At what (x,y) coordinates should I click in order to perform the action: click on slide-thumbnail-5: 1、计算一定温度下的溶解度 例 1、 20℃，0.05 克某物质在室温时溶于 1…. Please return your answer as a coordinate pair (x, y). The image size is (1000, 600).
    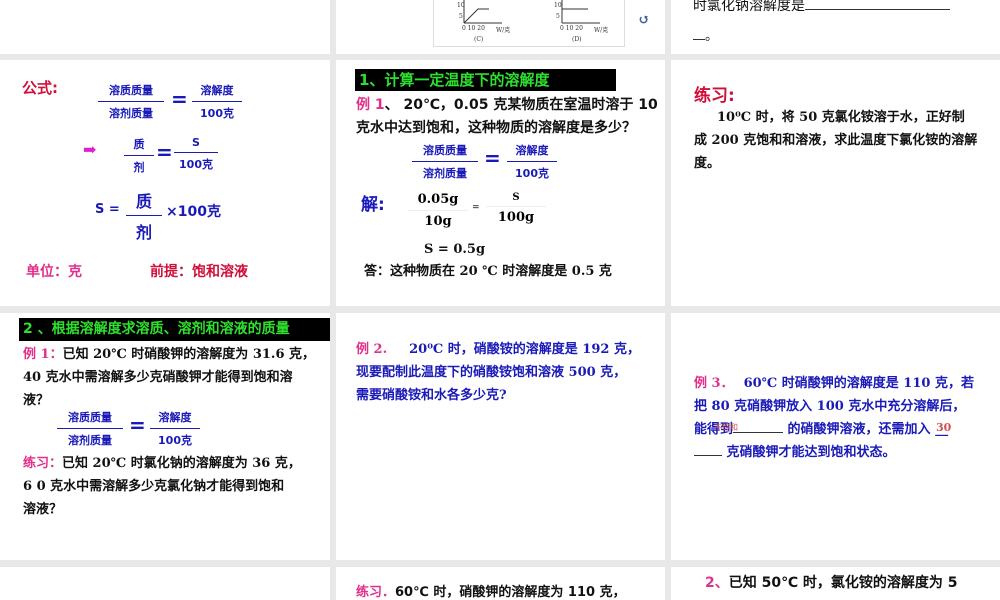
    Looking at the image, I should click on (500, 183).